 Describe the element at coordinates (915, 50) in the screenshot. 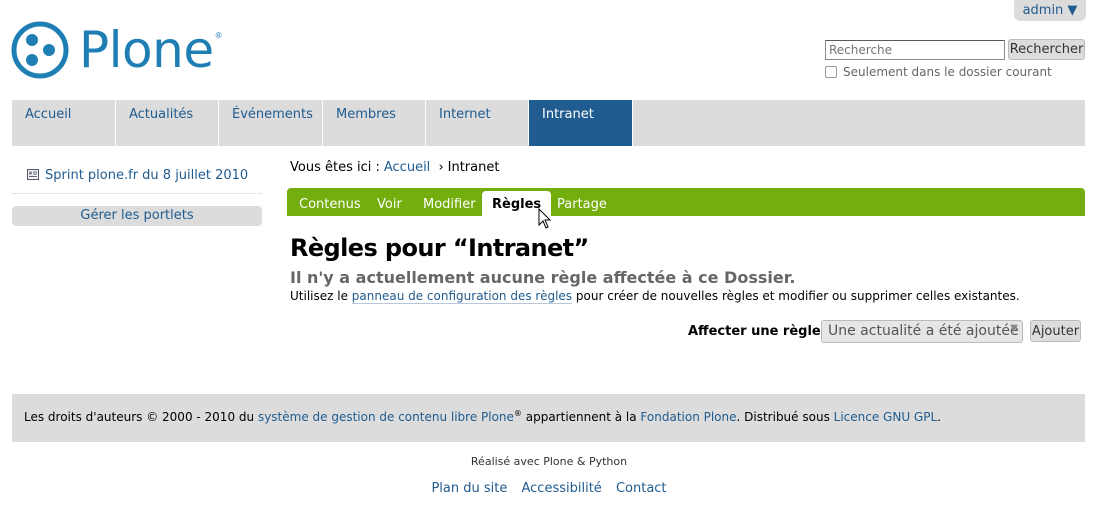

I see `search-input` at that location.